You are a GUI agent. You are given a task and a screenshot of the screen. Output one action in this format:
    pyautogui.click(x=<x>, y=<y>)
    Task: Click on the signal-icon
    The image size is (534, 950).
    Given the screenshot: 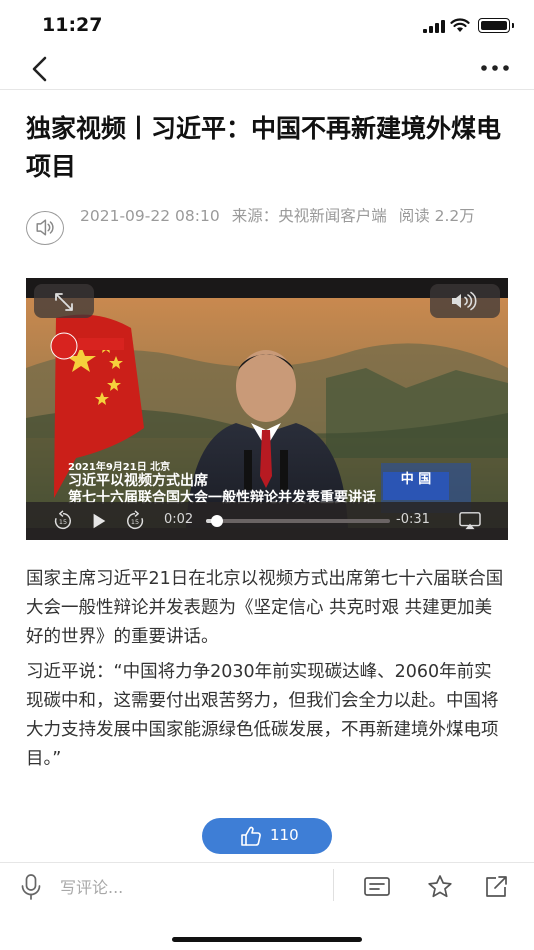 What is the action you would take?
    pyautogui.click(x=434, y=26)
    